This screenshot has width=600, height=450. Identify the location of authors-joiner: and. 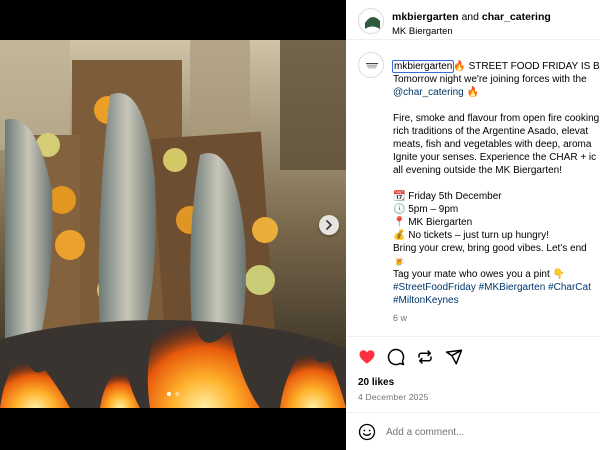
(470, 17).